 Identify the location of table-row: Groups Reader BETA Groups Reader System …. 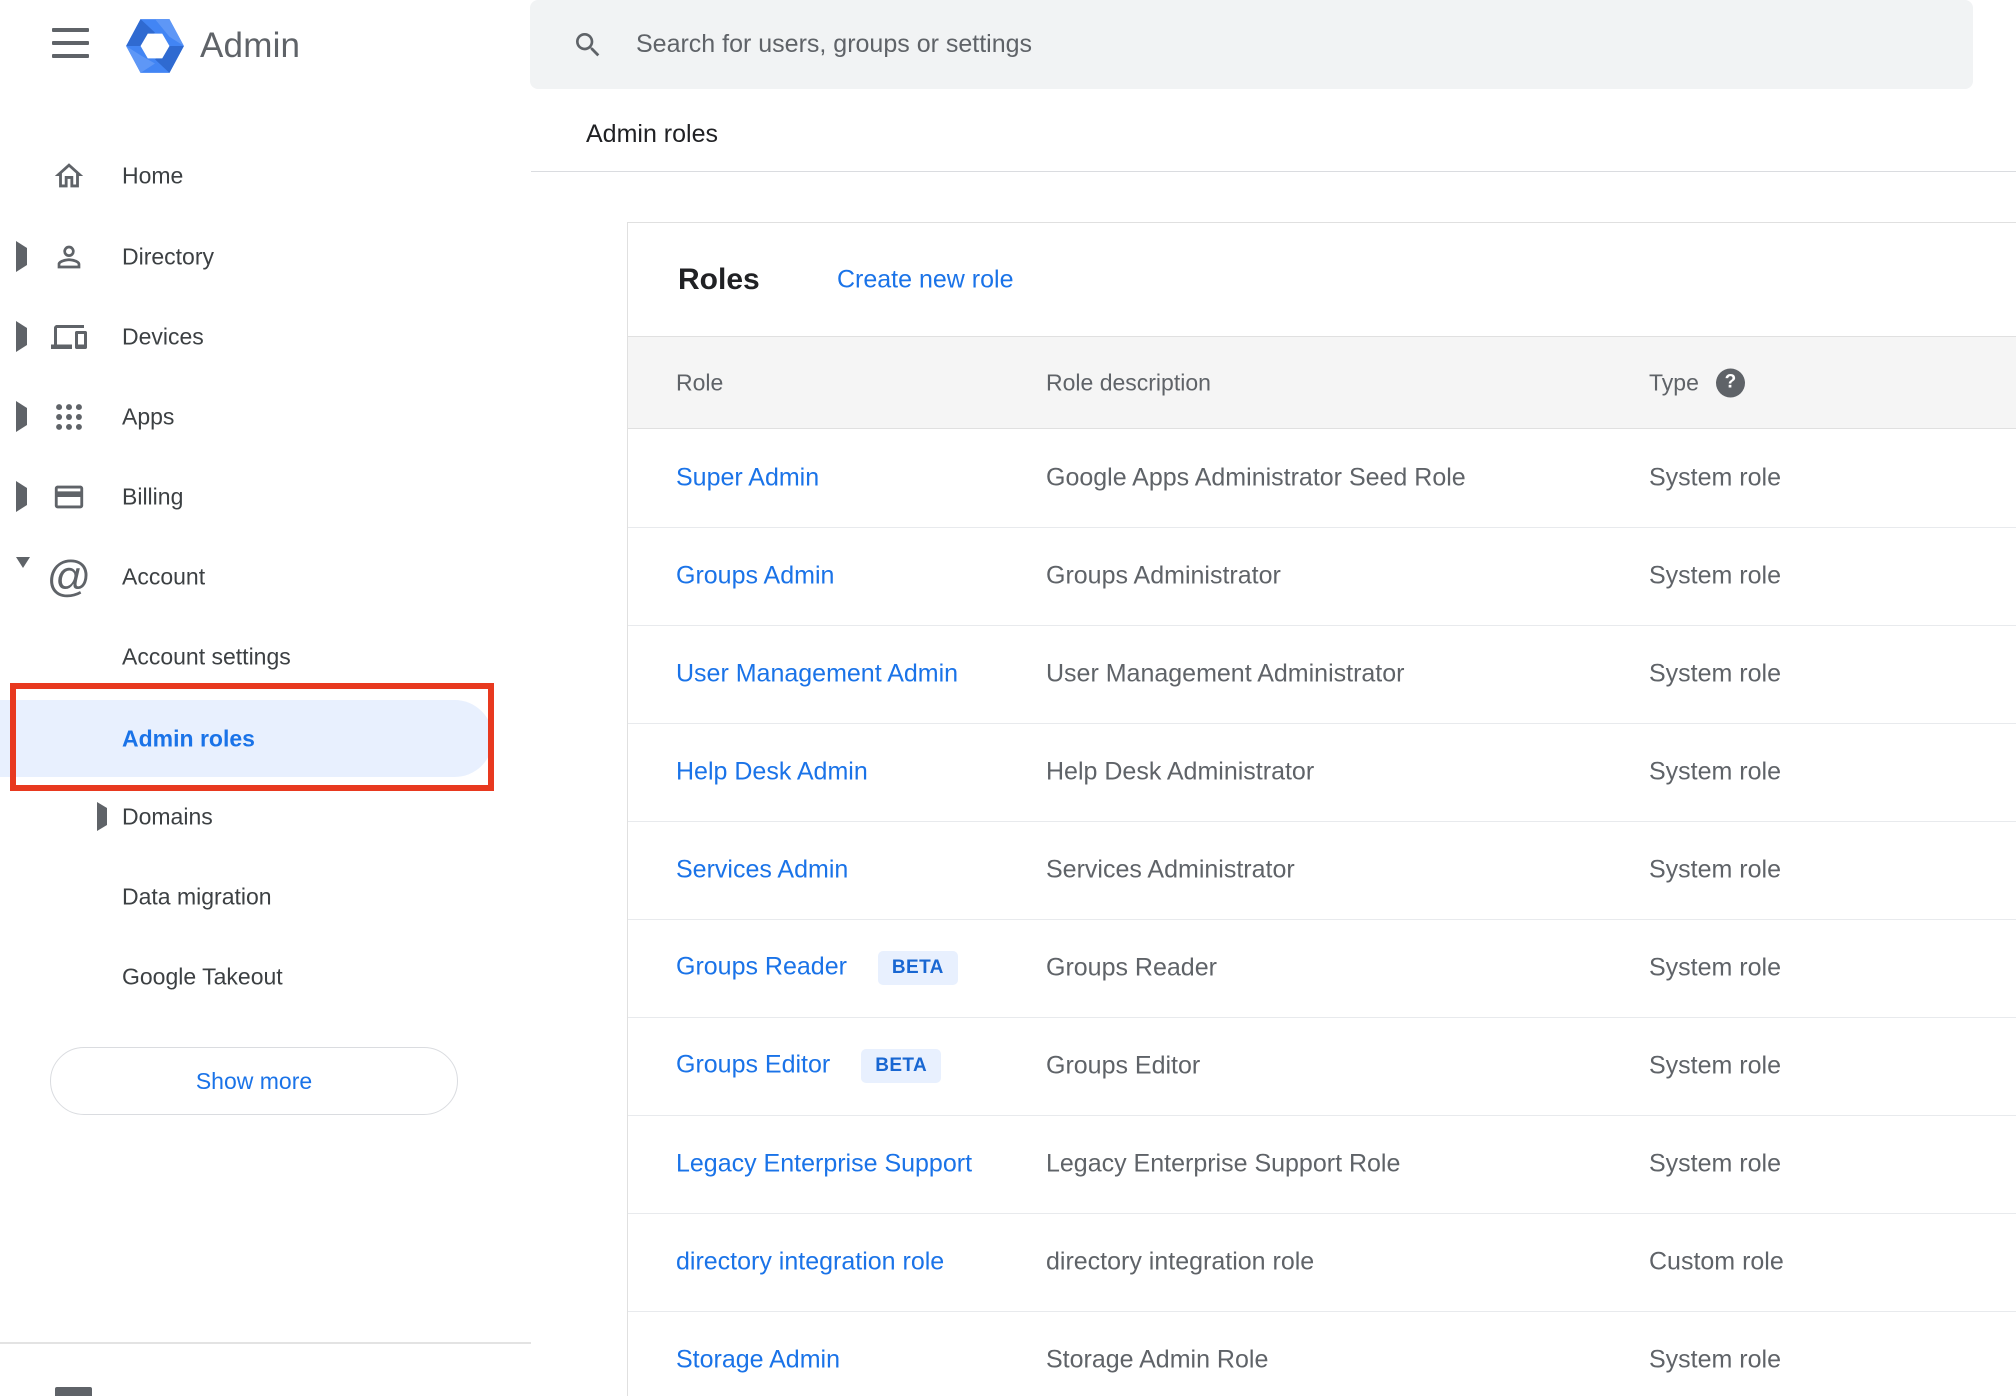
(1322, 968).